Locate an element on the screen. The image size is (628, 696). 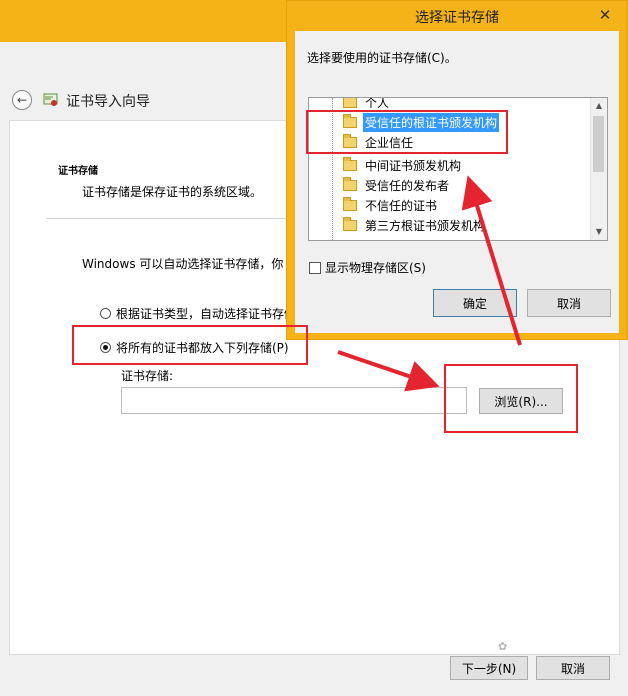
store-label: 证书存储: is located at coordinates (147, 376).